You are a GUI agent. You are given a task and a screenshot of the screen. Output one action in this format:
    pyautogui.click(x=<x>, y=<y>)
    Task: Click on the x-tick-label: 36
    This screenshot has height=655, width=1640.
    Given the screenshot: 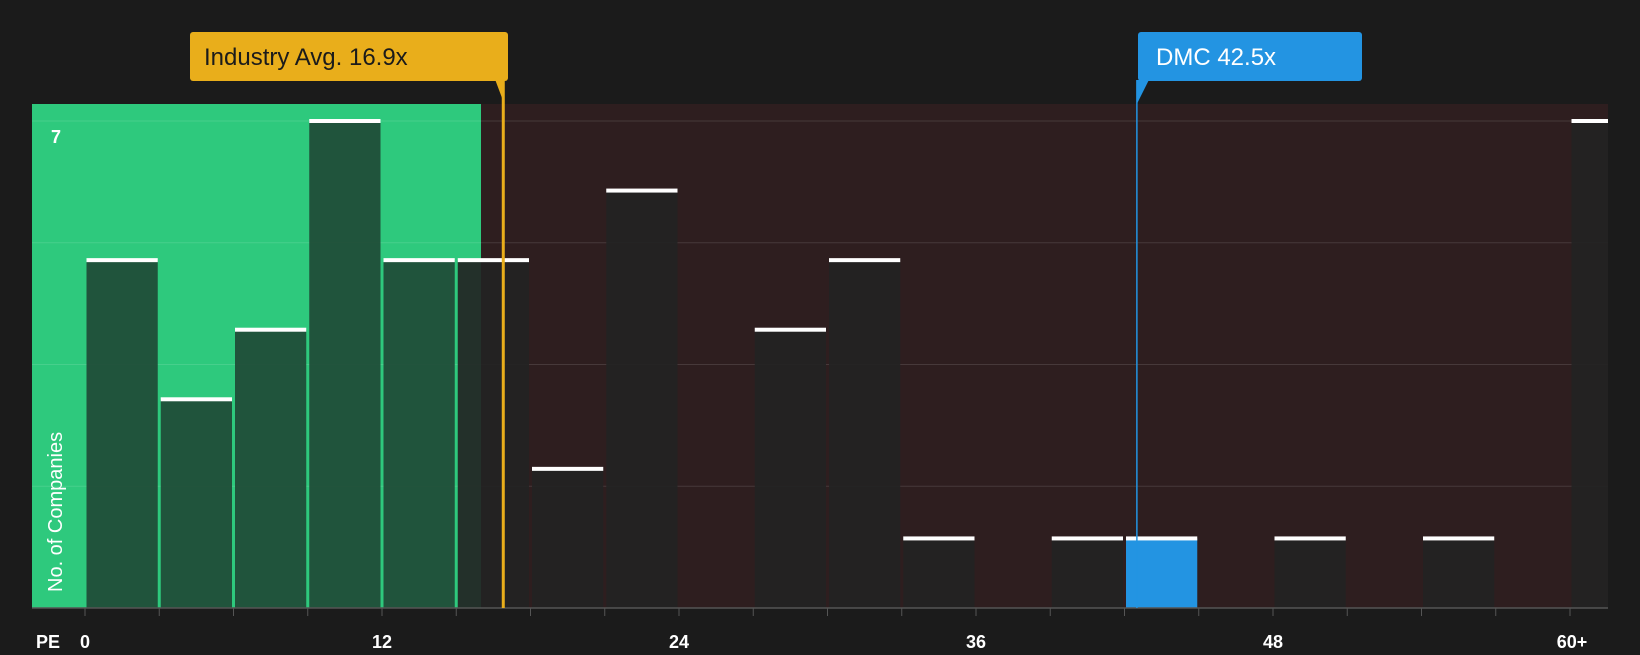 What is the action you would take?
    pyautogui.click(x=976, y=641)
    